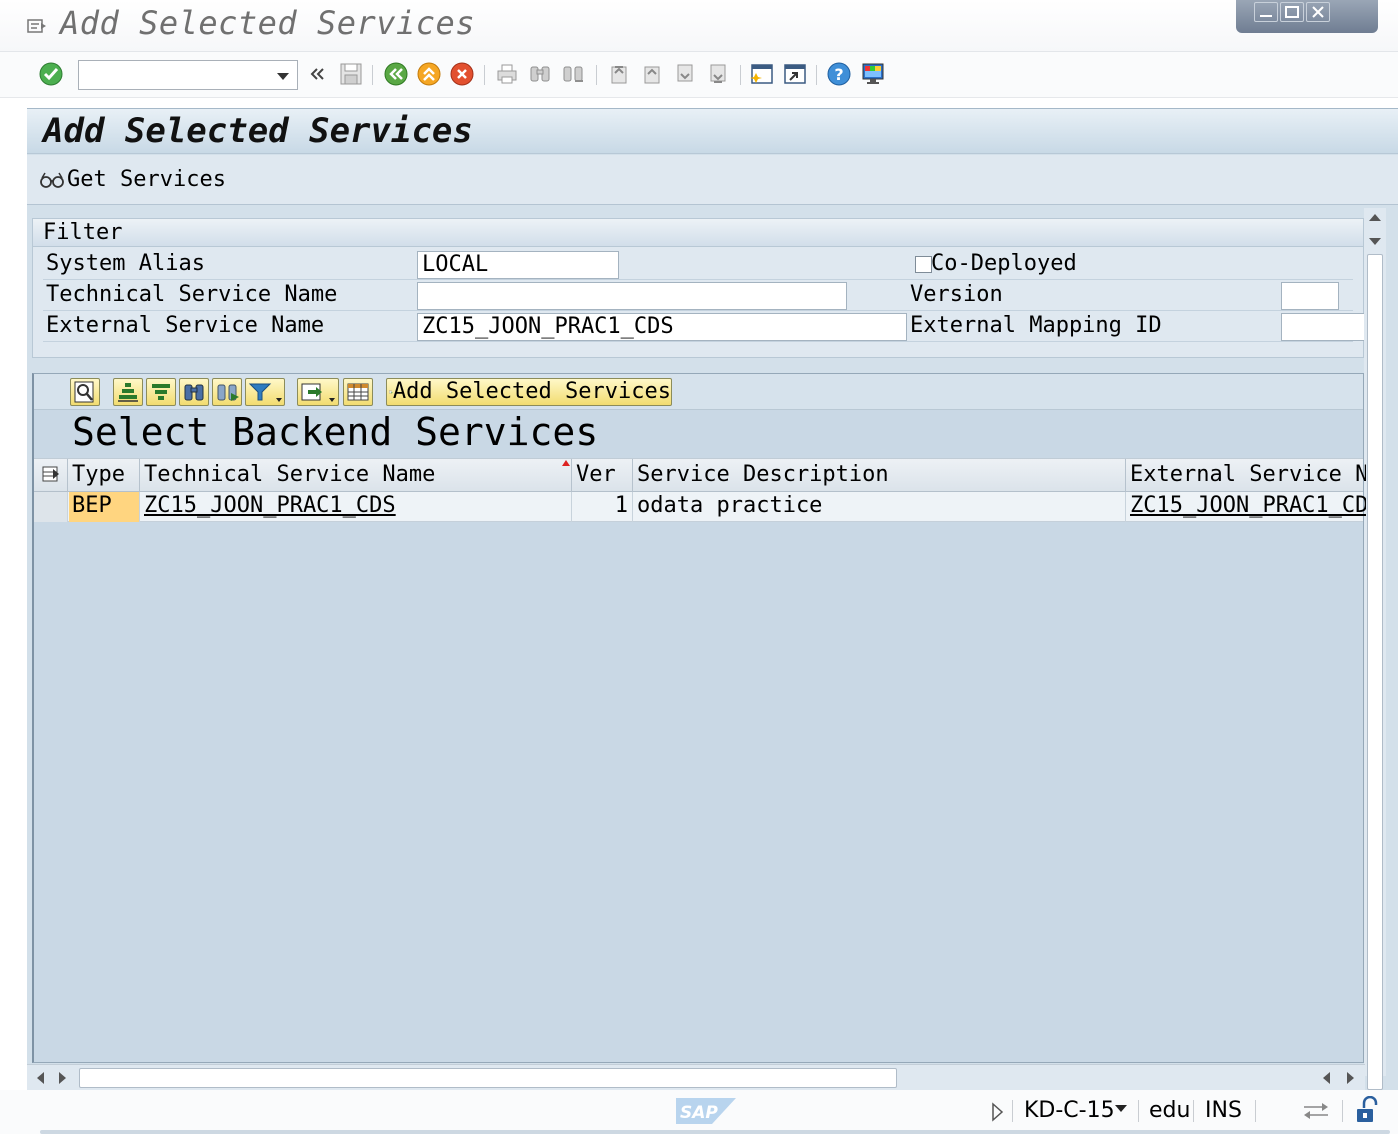 The width and height of the screenshot is (1398, 1134). Describe the element at coordinates (185, 325) in the screenshot. I see `external-service-name-label: External Service Name` at that location.